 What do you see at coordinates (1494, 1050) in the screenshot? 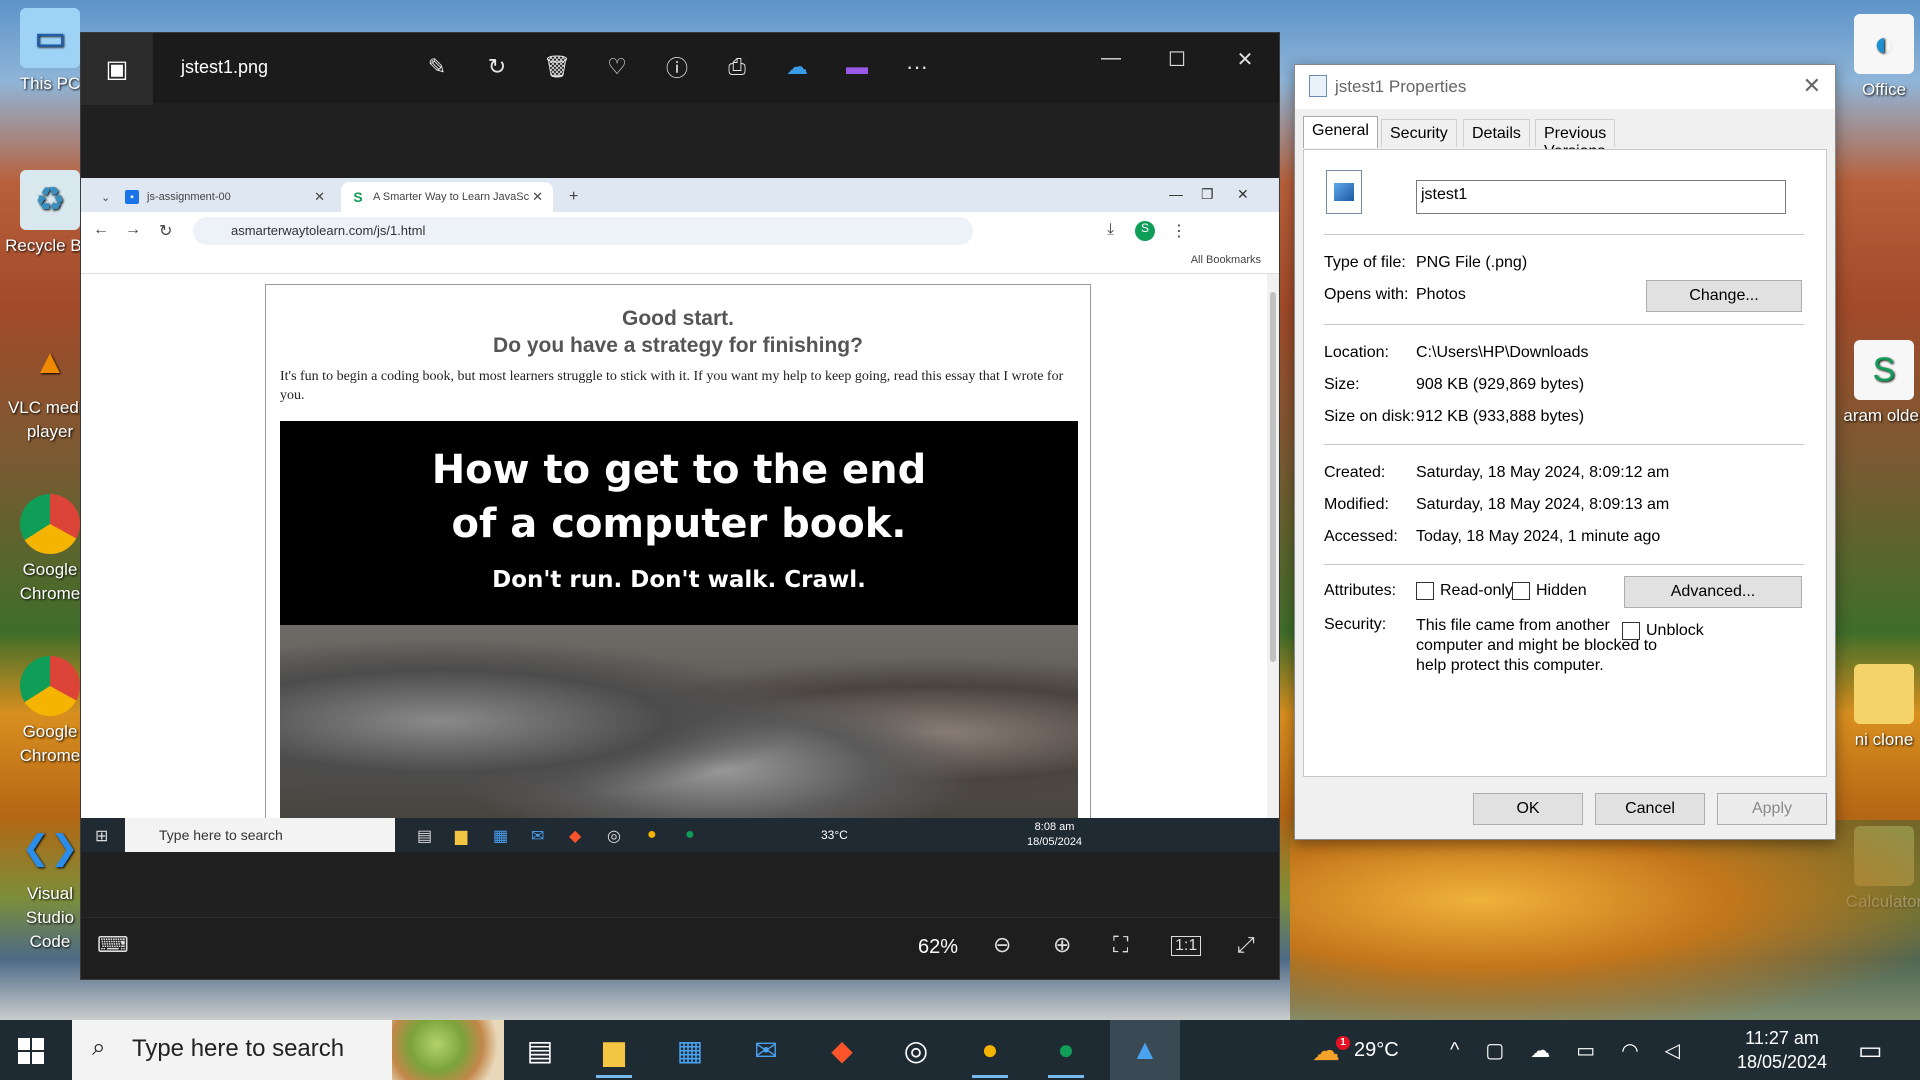
I see `meet-now-icon: ▢` at bounding box center [1494, 1050].